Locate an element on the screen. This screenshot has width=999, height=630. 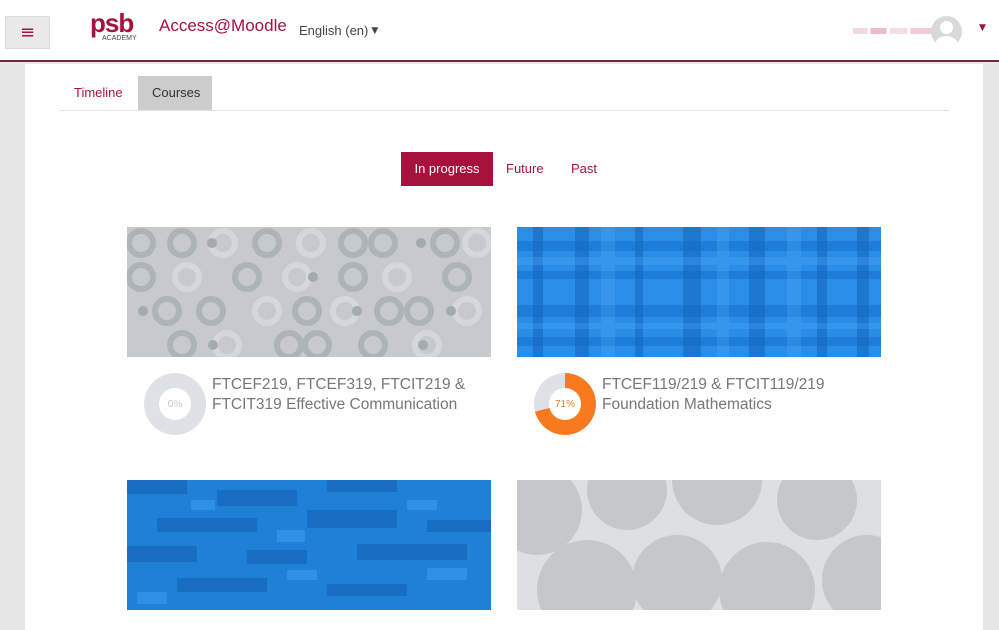
course-progress-ring: 71% is located at coordinates (565, 404).